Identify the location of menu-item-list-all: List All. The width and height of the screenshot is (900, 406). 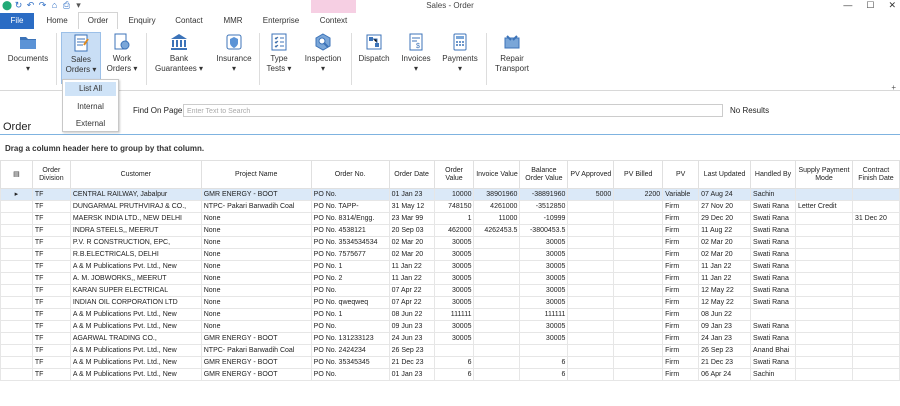
(90, 89).